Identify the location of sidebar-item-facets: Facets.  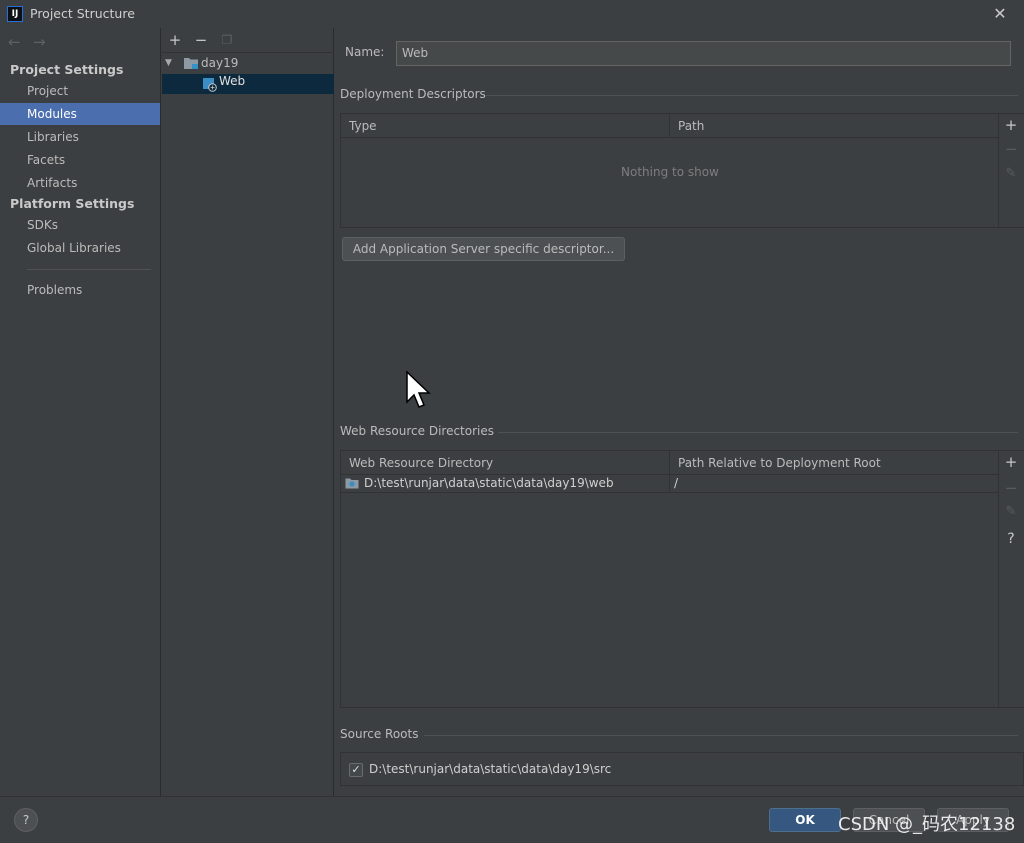
(80, 160).